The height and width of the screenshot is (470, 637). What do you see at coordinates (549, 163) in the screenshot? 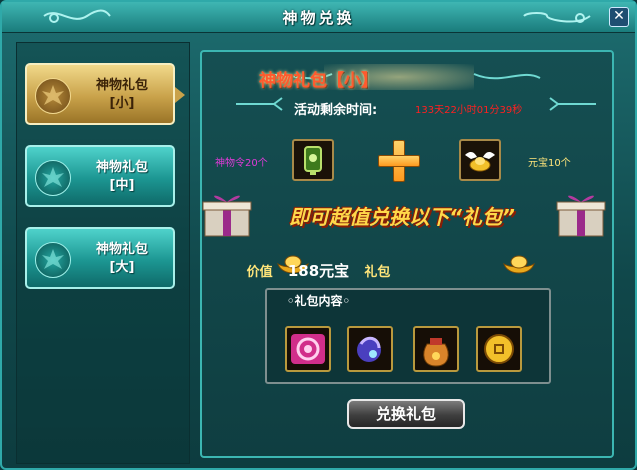
I see `cost-ingot-label: 元宝10个` at bounding box center [549, 163].